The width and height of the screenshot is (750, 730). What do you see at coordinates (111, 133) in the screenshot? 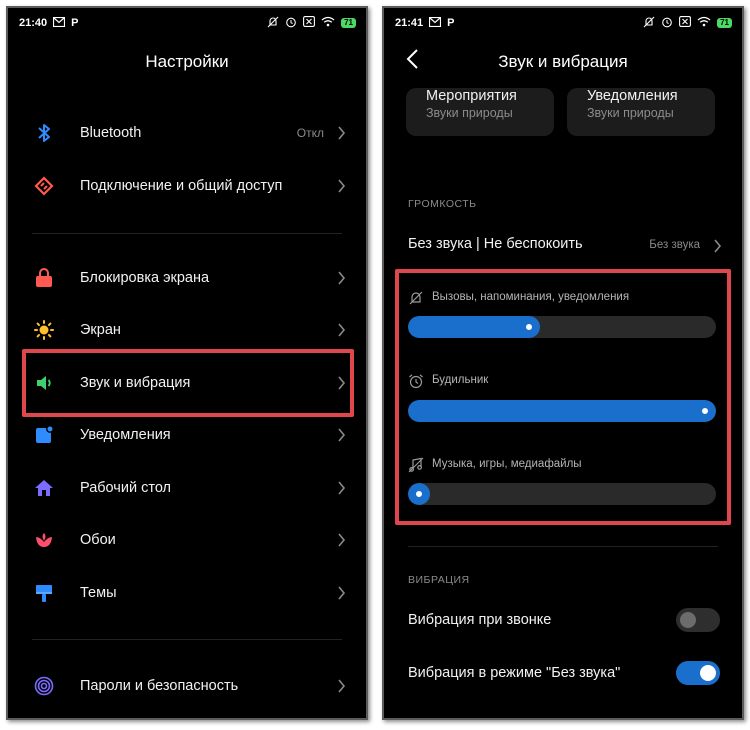
I see `settings-item-label: Bluetooth` at bounding box center [111, 133].